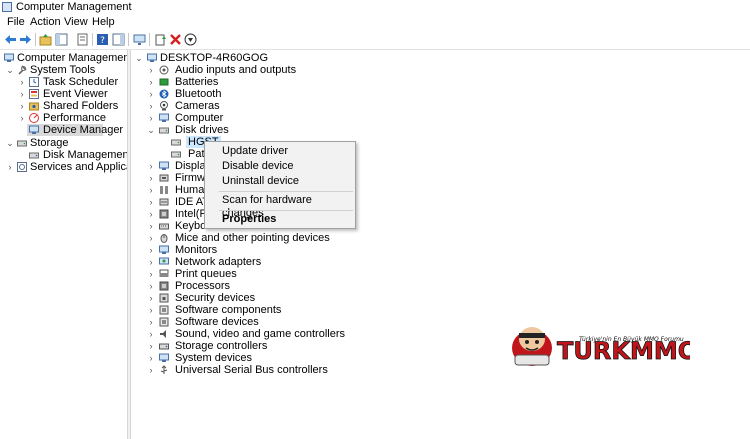 This screenshot has height=439, width=750. I want to click on menu-action: Action, so click(45, 22).